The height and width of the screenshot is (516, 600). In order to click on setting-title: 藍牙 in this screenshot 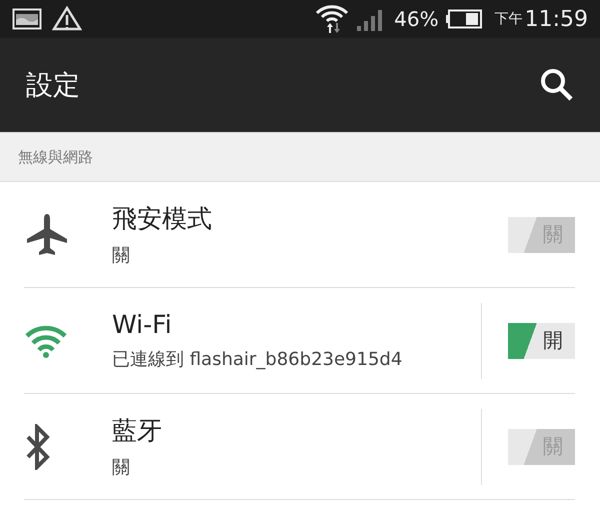, I will do `click(137, 431)`.